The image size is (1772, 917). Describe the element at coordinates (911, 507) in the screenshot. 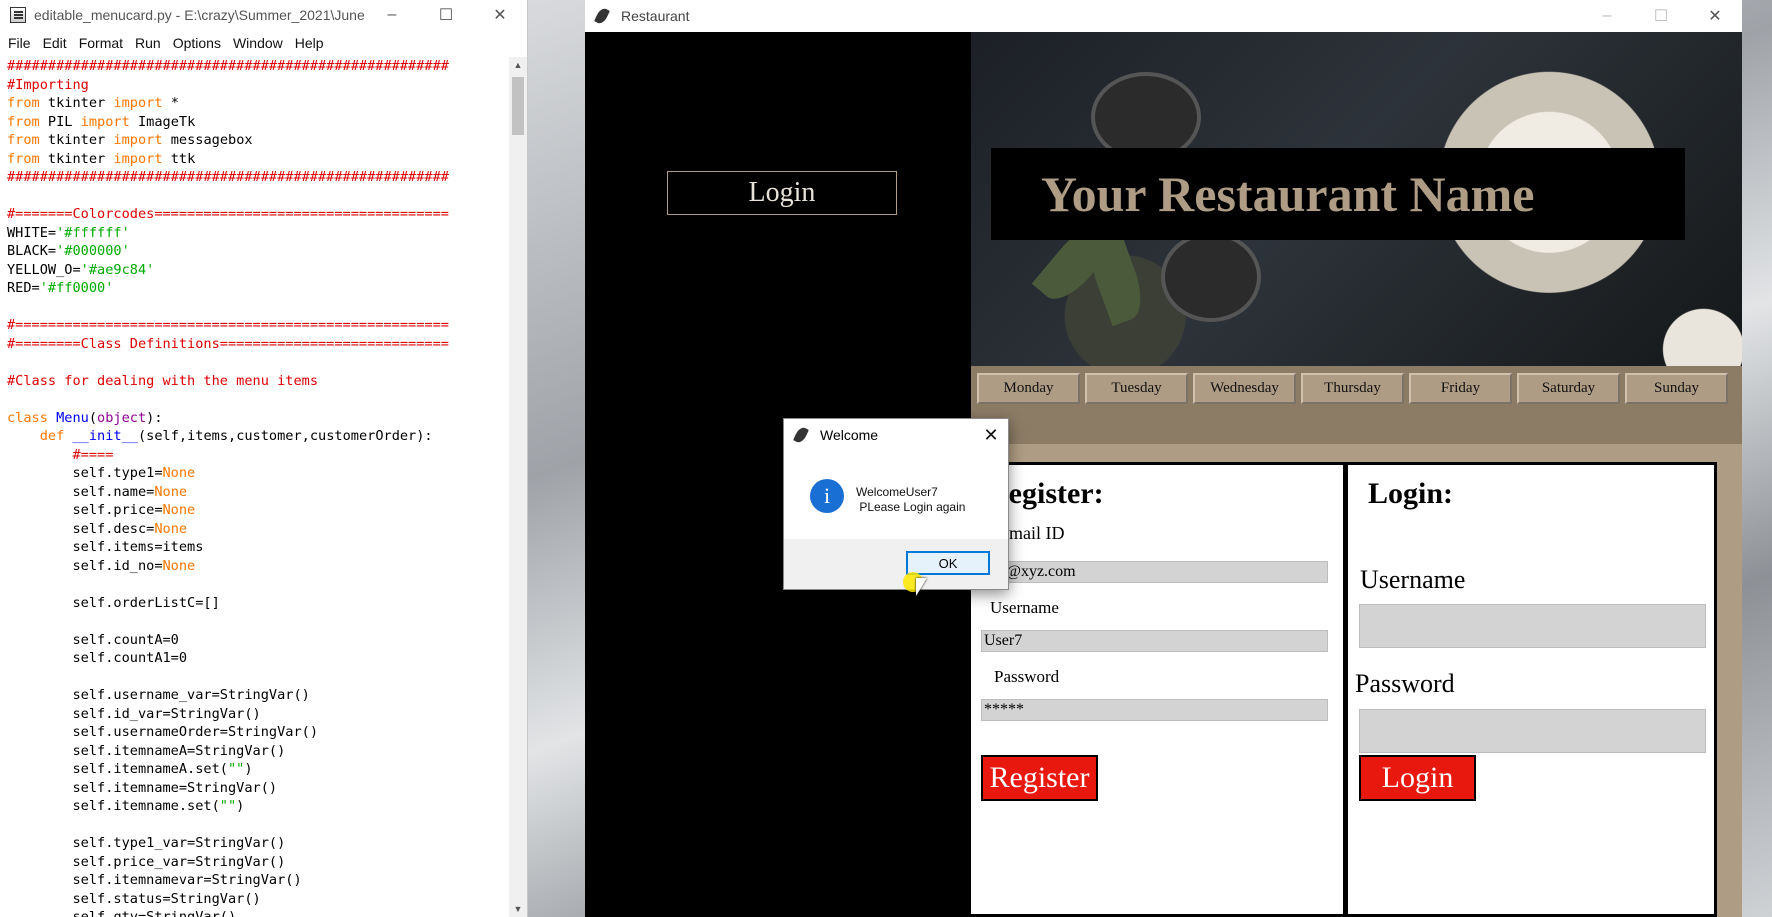

I see `dialog-message-line: PLease Login again` at that location.